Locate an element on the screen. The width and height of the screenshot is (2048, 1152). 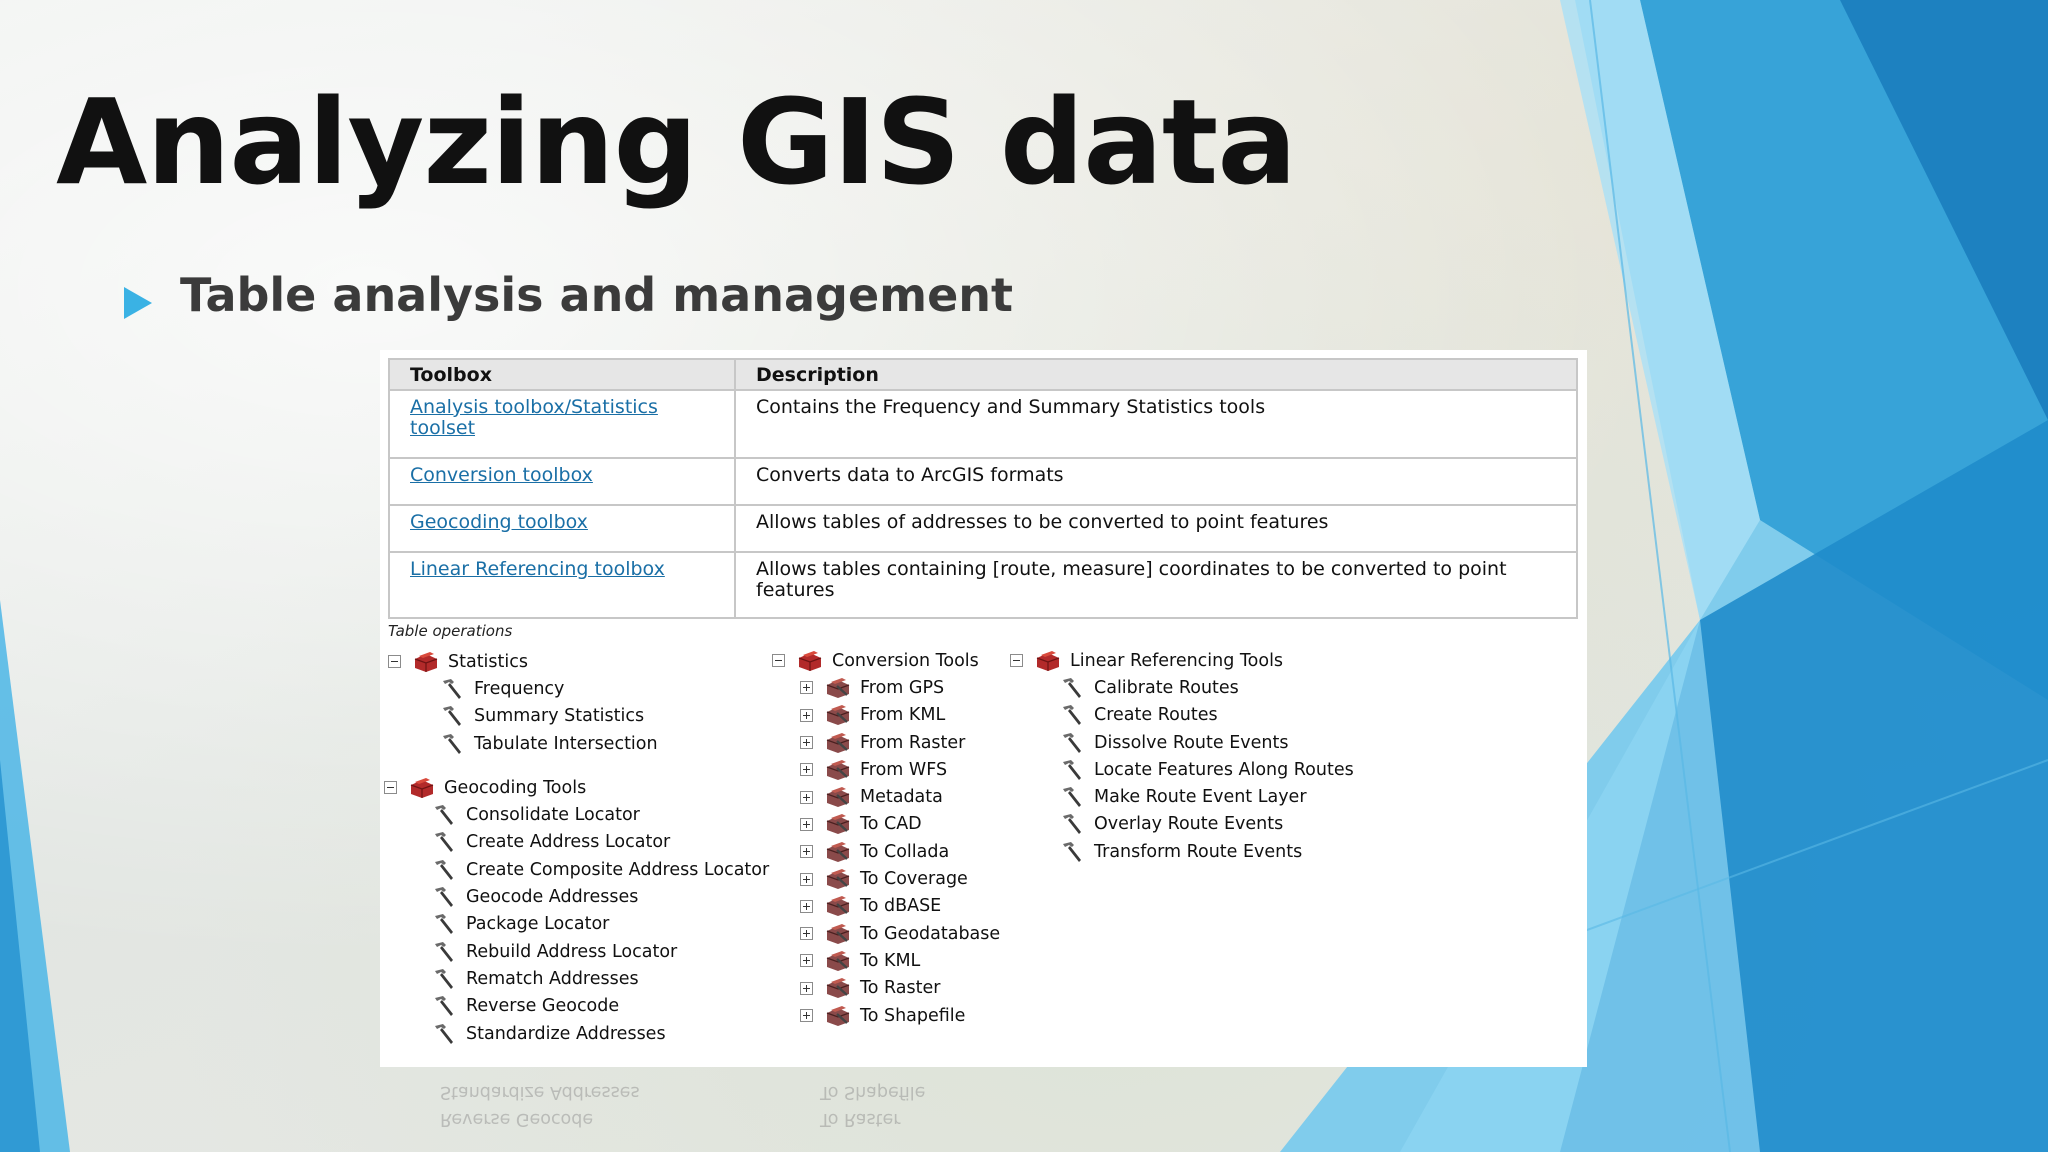
tree-tool-item: Locate Features Along Routes is located at coordinates (1182, 769).